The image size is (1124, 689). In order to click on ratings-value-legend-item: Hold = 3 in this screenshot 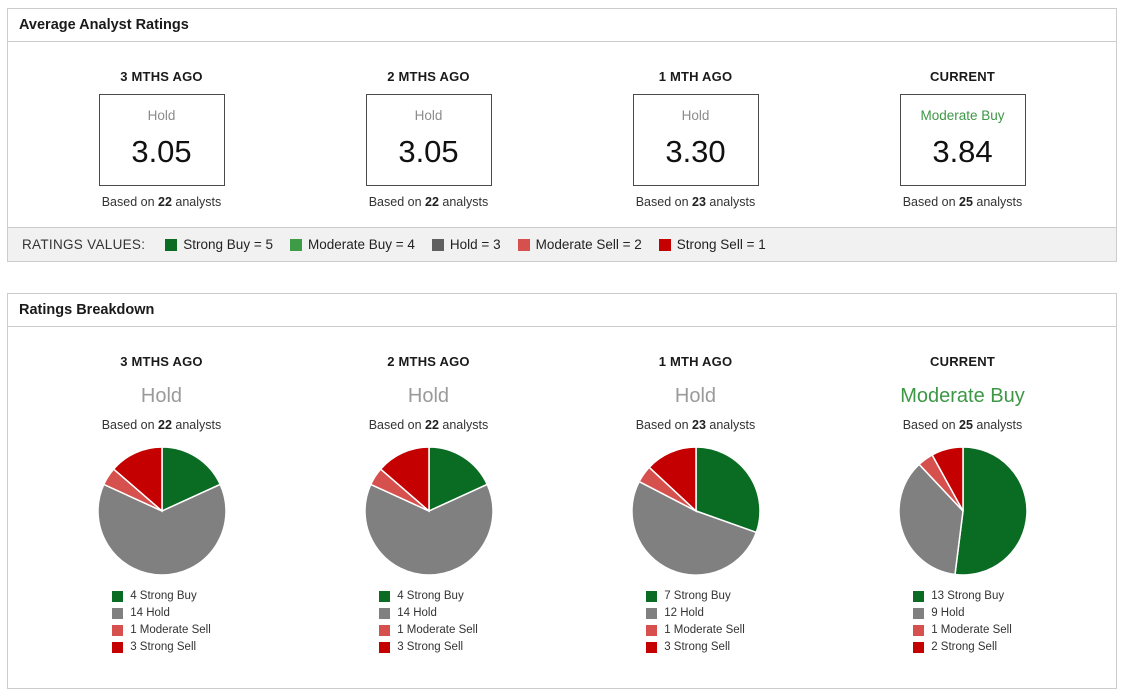, I will do `click(466, 244)`.